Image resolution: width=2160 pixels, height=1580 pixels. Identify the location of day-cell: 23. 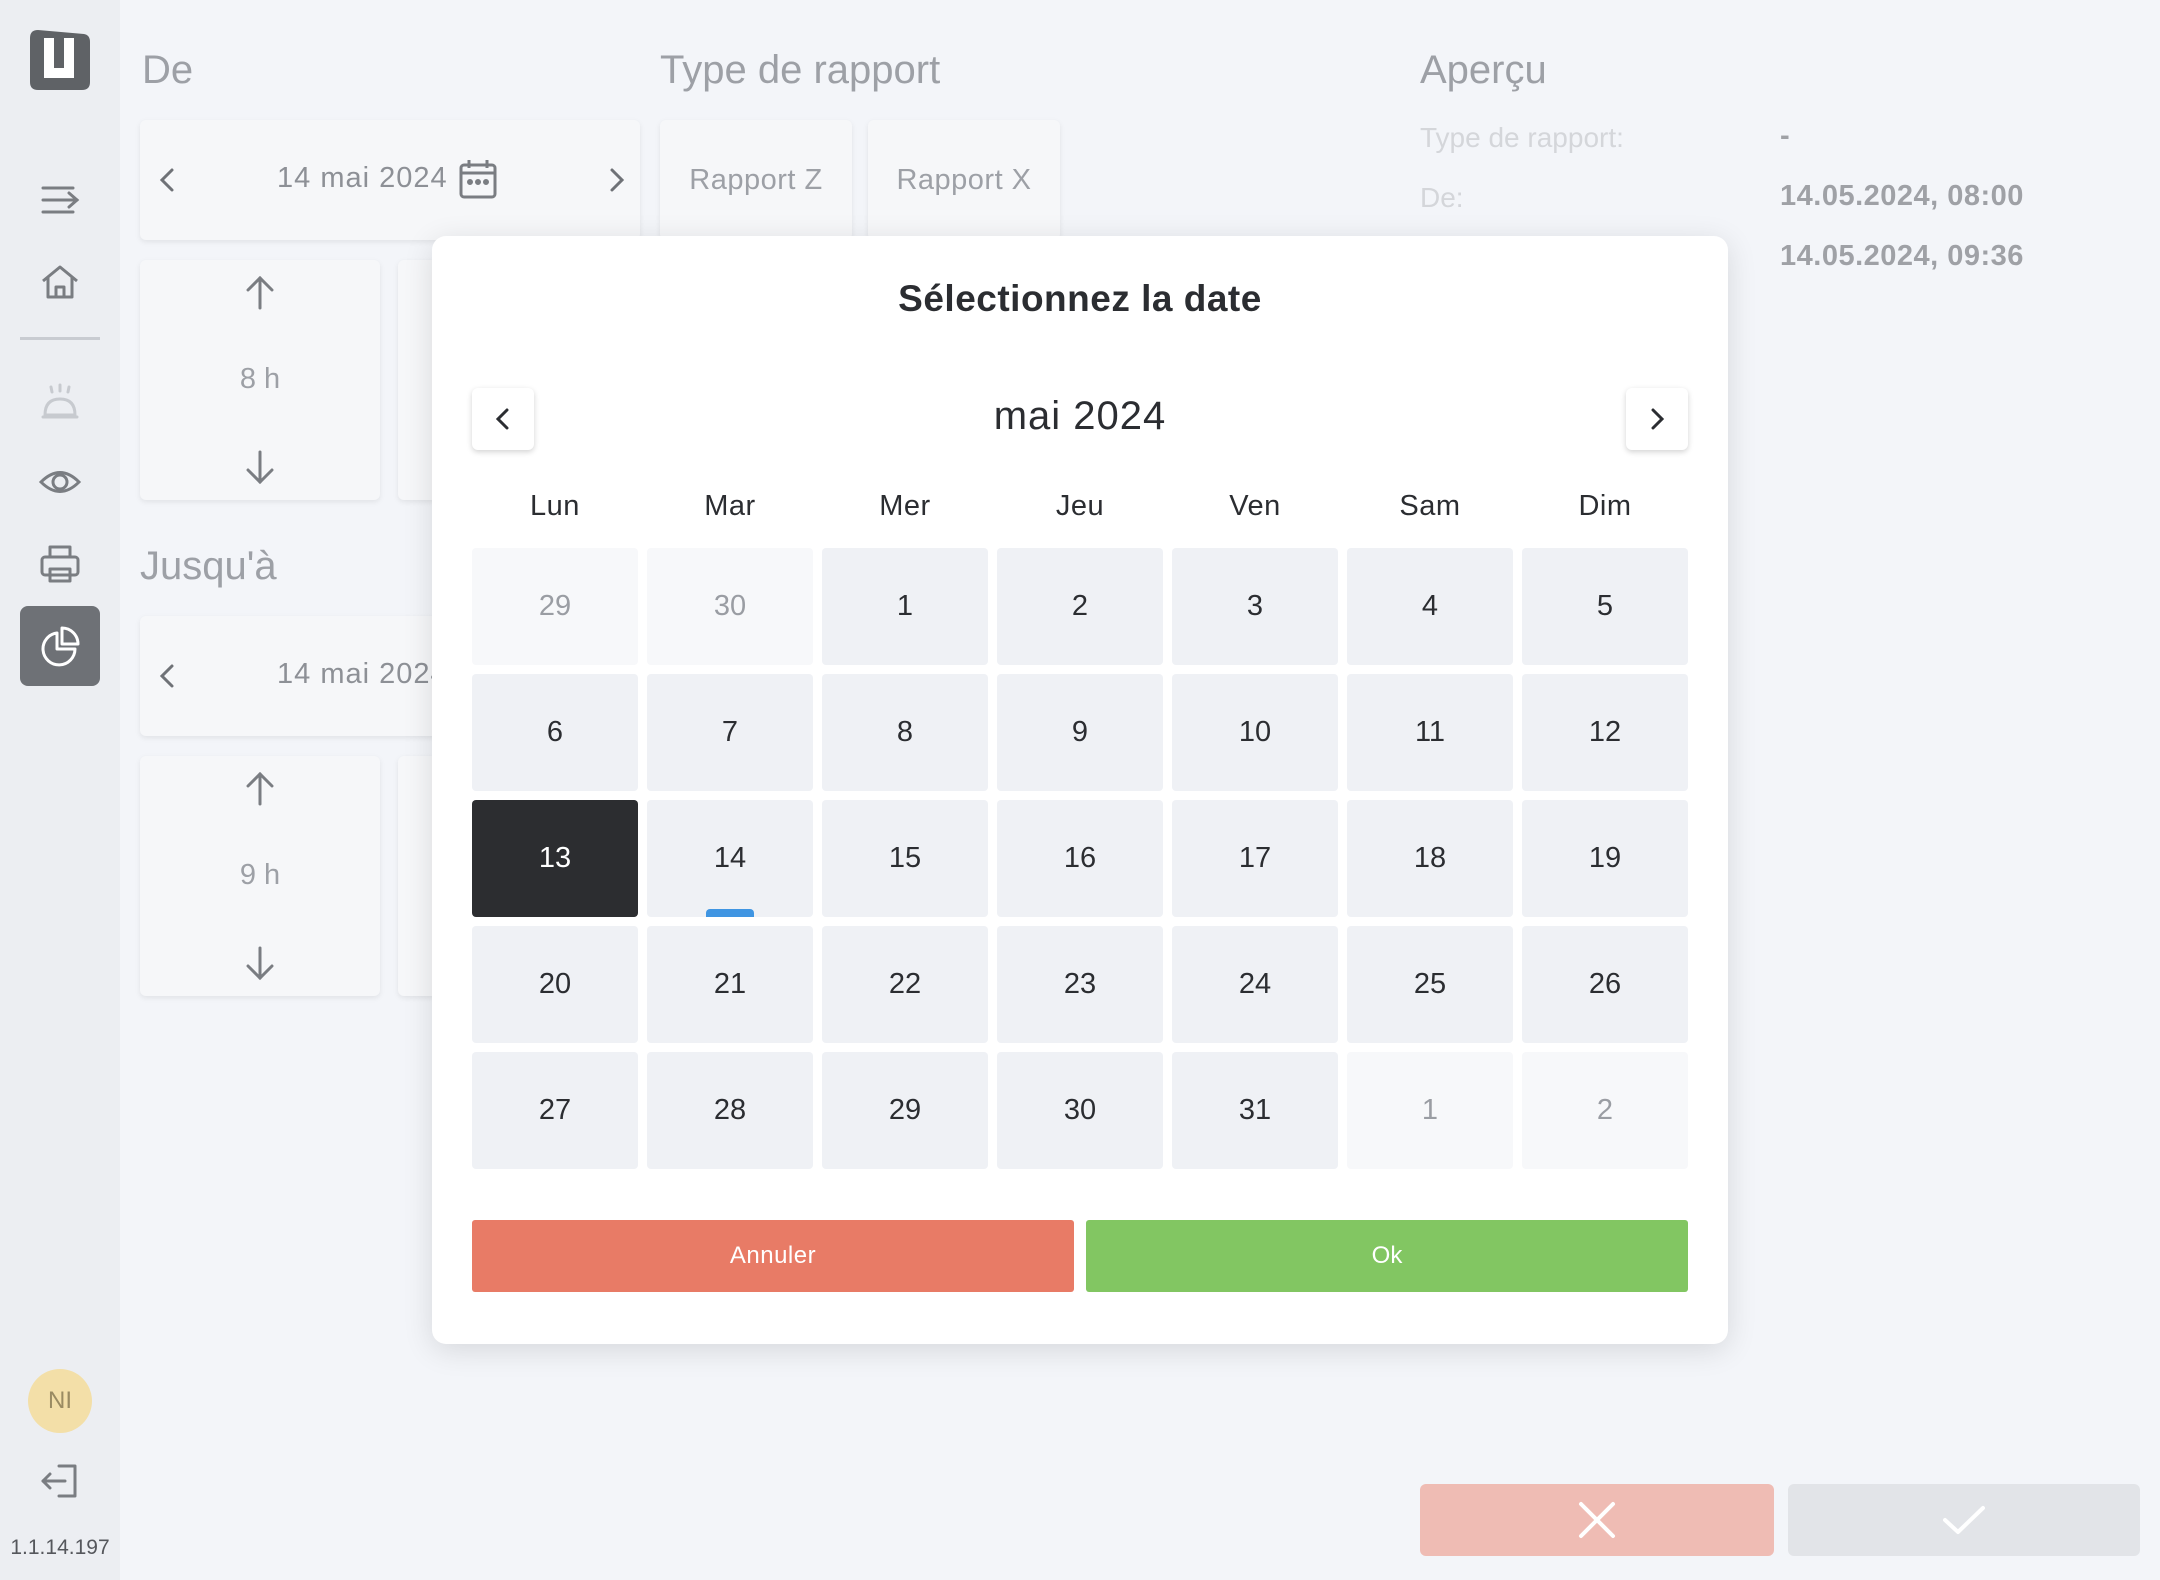
(1080, 984).